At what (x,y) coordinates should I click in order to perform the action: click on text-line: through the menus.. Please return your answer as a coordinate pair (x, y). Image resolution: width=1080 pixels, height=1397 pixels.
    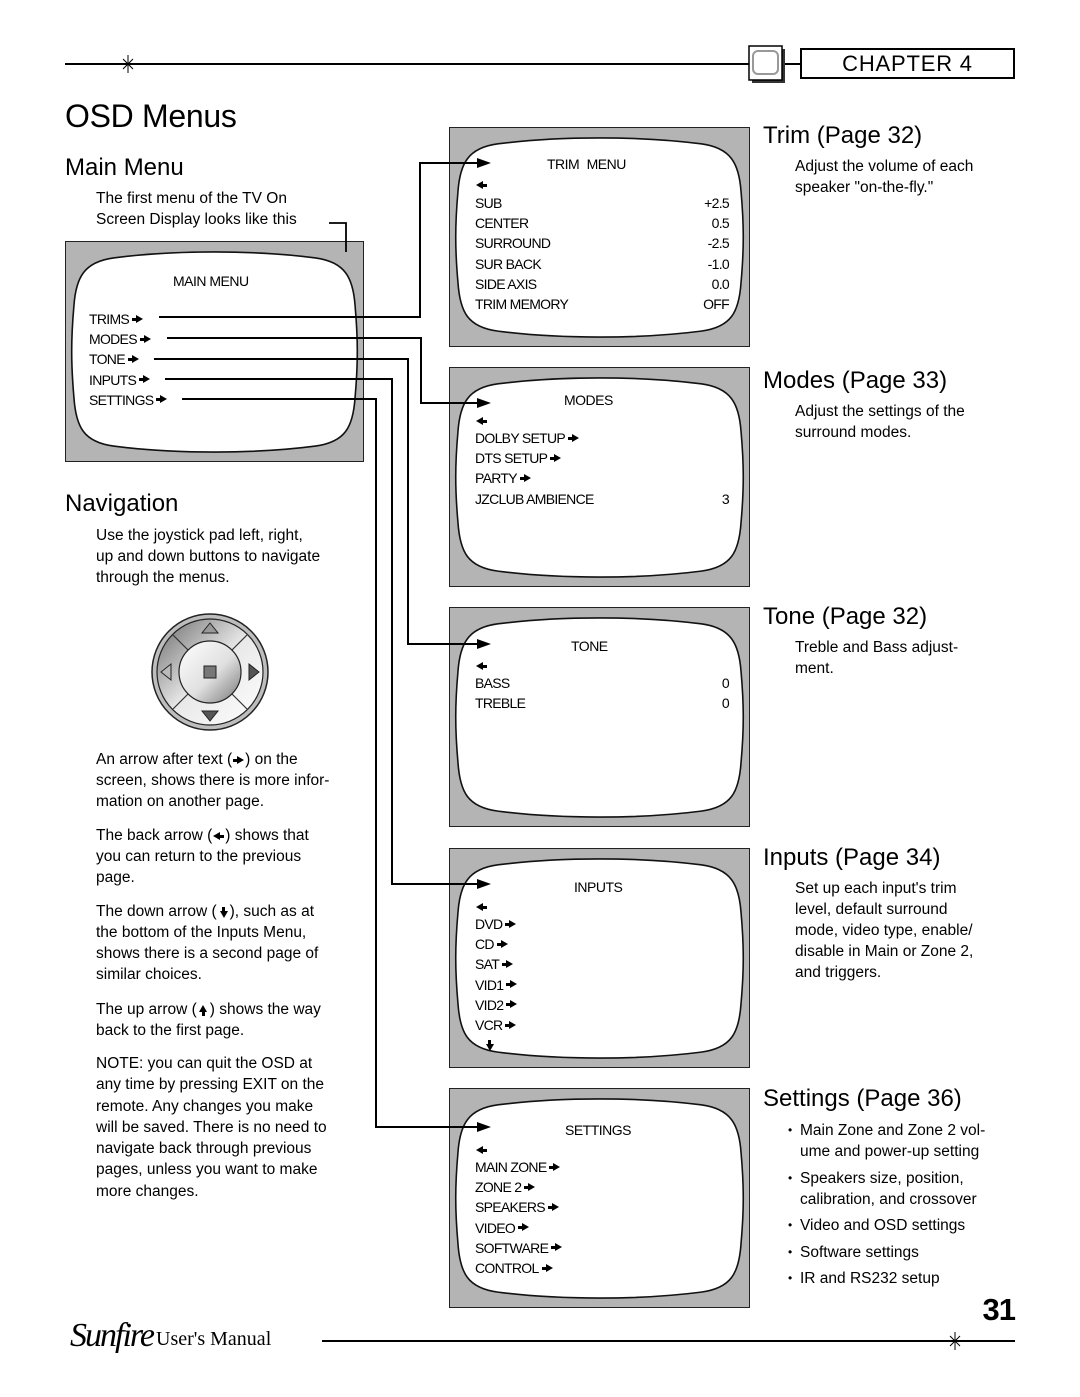
    Looking at the image, I should click on (163, 577).